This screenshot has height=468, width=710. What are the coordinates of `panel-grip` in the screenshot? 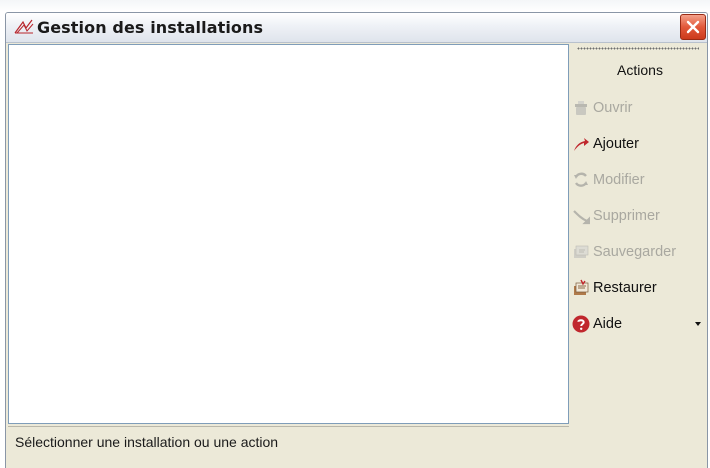 It's located at (638, 48).